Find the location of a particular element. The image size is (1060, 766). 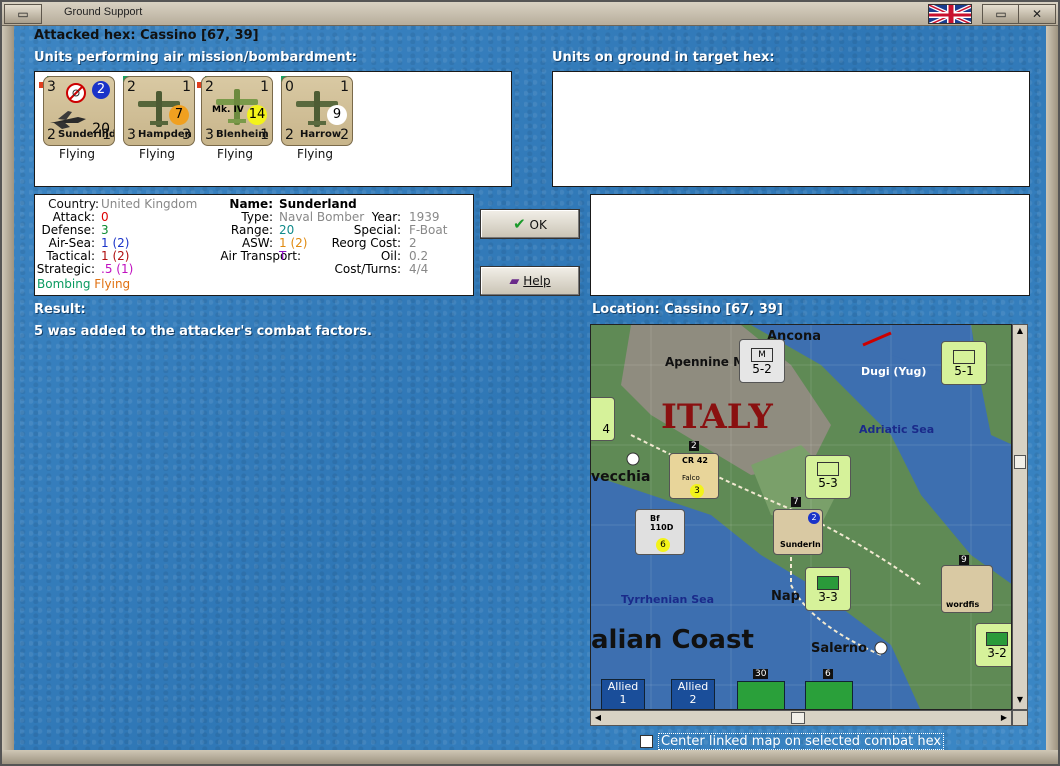

map-air-counter: Bf 110D 6 is located at coordinates (660, 532).